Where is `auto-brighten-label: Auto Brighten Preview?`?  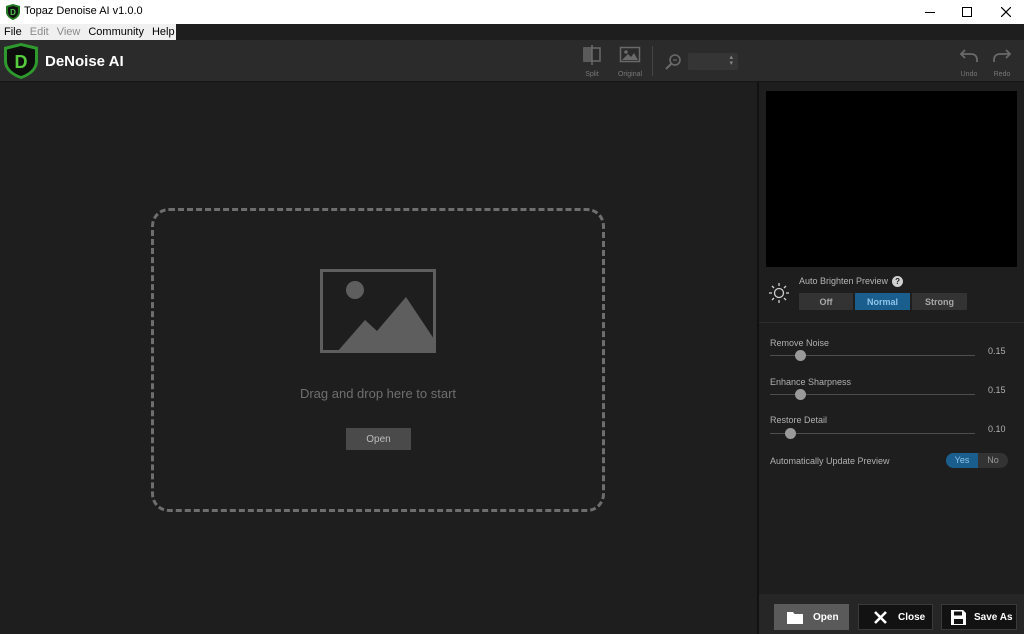
auto-brighten-label: Auto Brighten Preview? is located at coordinates (851, 282).